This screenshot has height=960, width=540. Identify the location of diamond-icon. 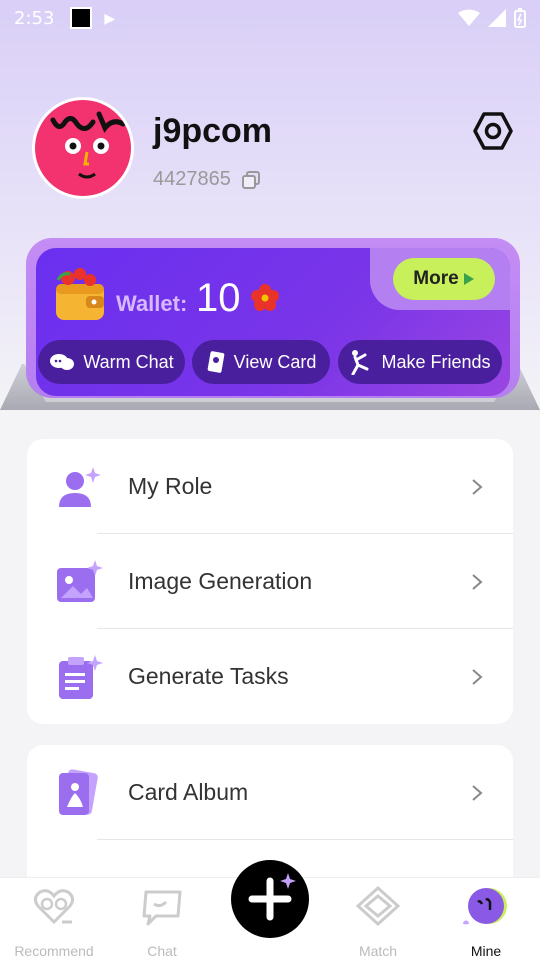
(378, 906).